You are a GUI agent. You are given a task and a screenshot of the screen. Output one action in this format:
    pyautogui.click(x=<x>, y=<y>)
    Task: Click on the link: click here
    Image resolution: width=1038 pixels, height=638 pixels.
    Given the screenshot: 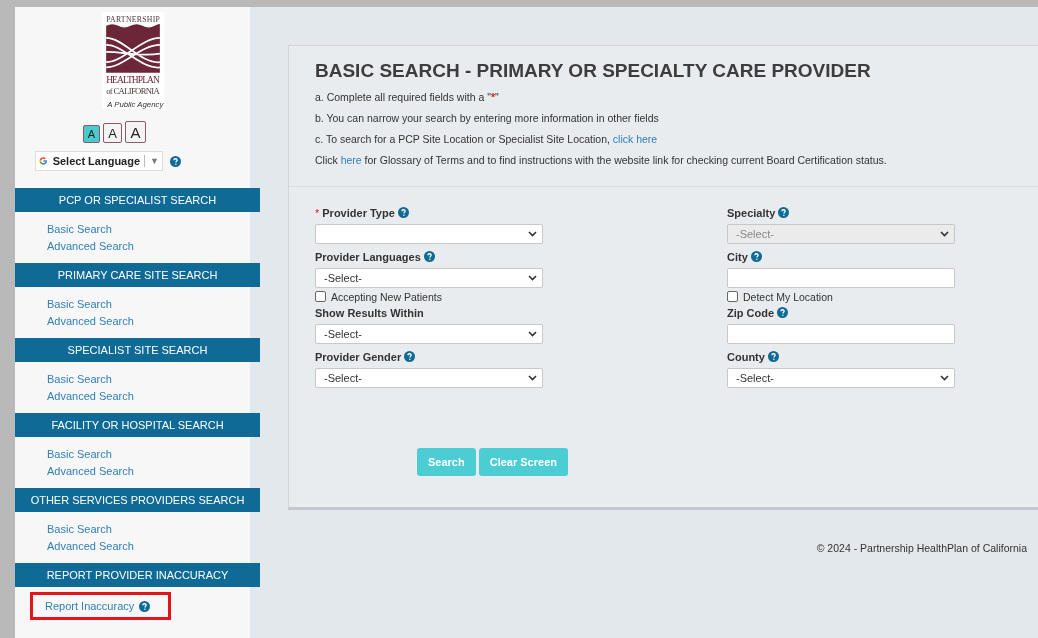 What is the action you would take?
    pyautogui.click(x=635, y=139)
    